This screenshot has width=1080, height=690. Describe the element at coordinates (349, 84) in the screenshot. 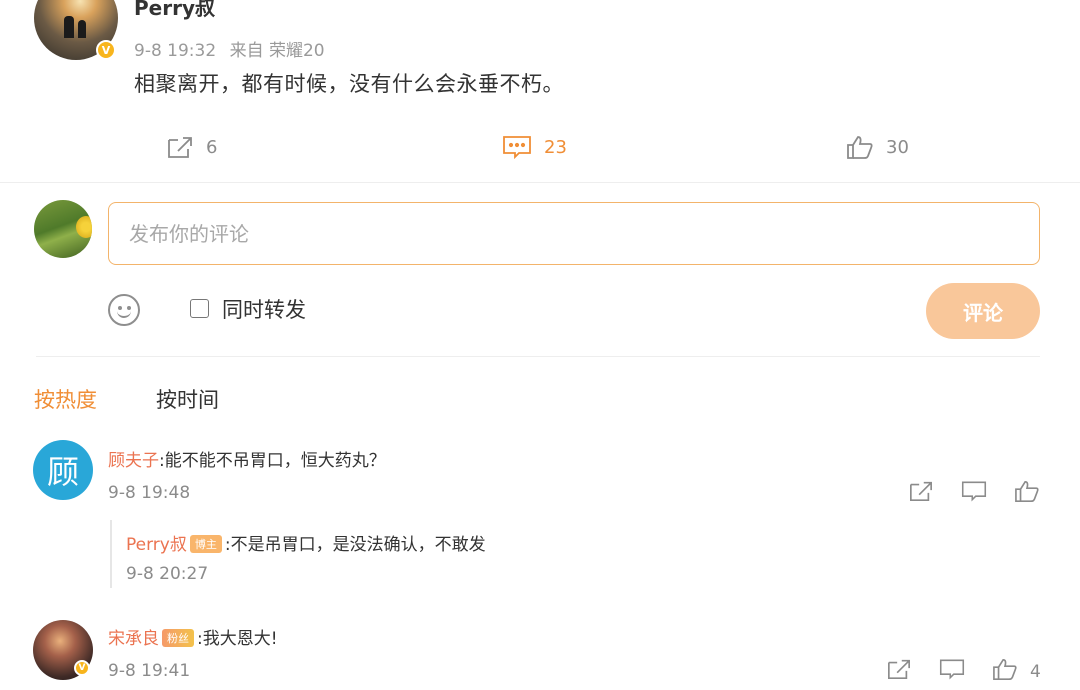

I see `post-text: 相聚离开，都有时候，没有什么会永垂不朽。` at that location.